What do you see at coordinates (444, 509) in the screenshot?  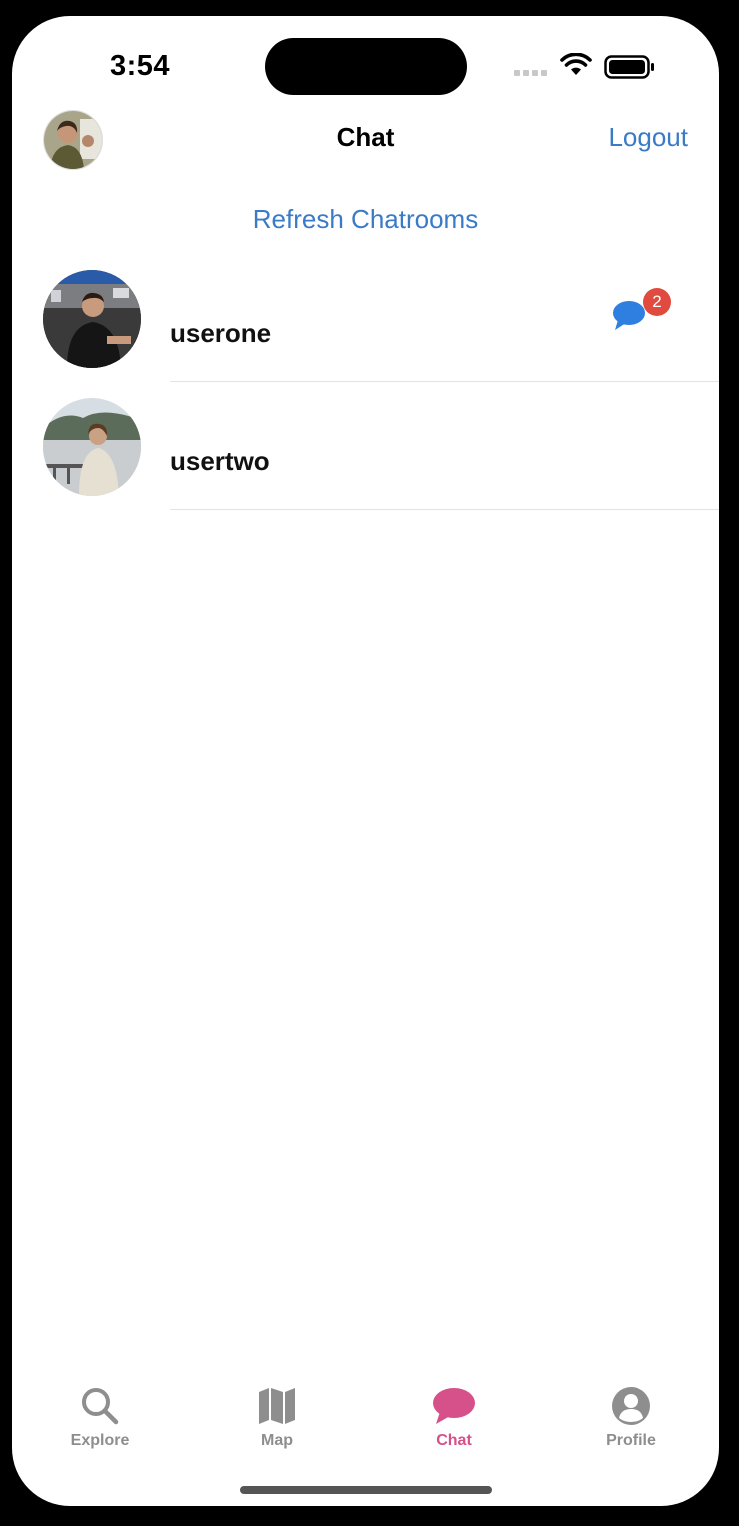 I see `row-divider` at bounding box center [444, 509].